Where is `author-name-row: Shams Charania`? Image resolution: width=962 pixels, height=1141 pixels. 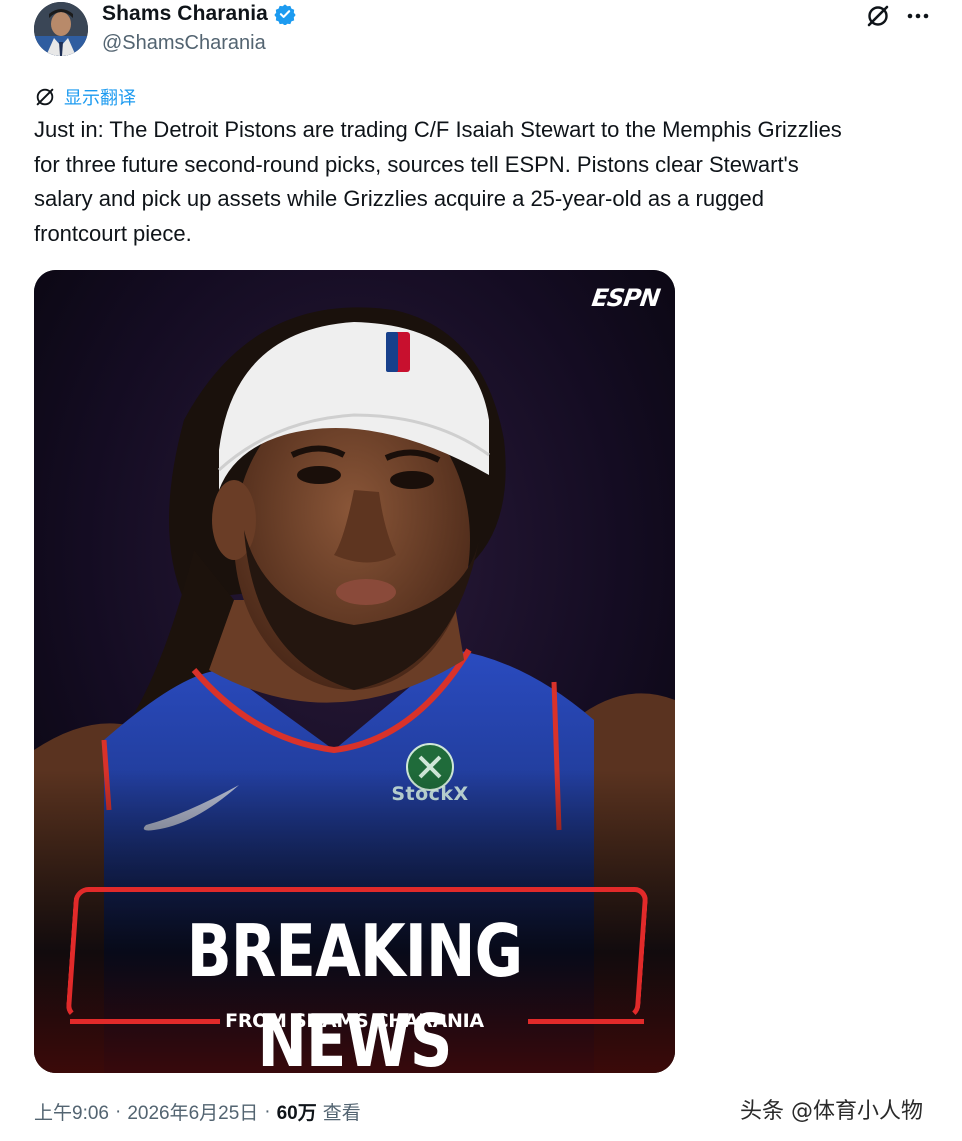 author-name-row: Shams Charania is located at coordinates (199, 14).